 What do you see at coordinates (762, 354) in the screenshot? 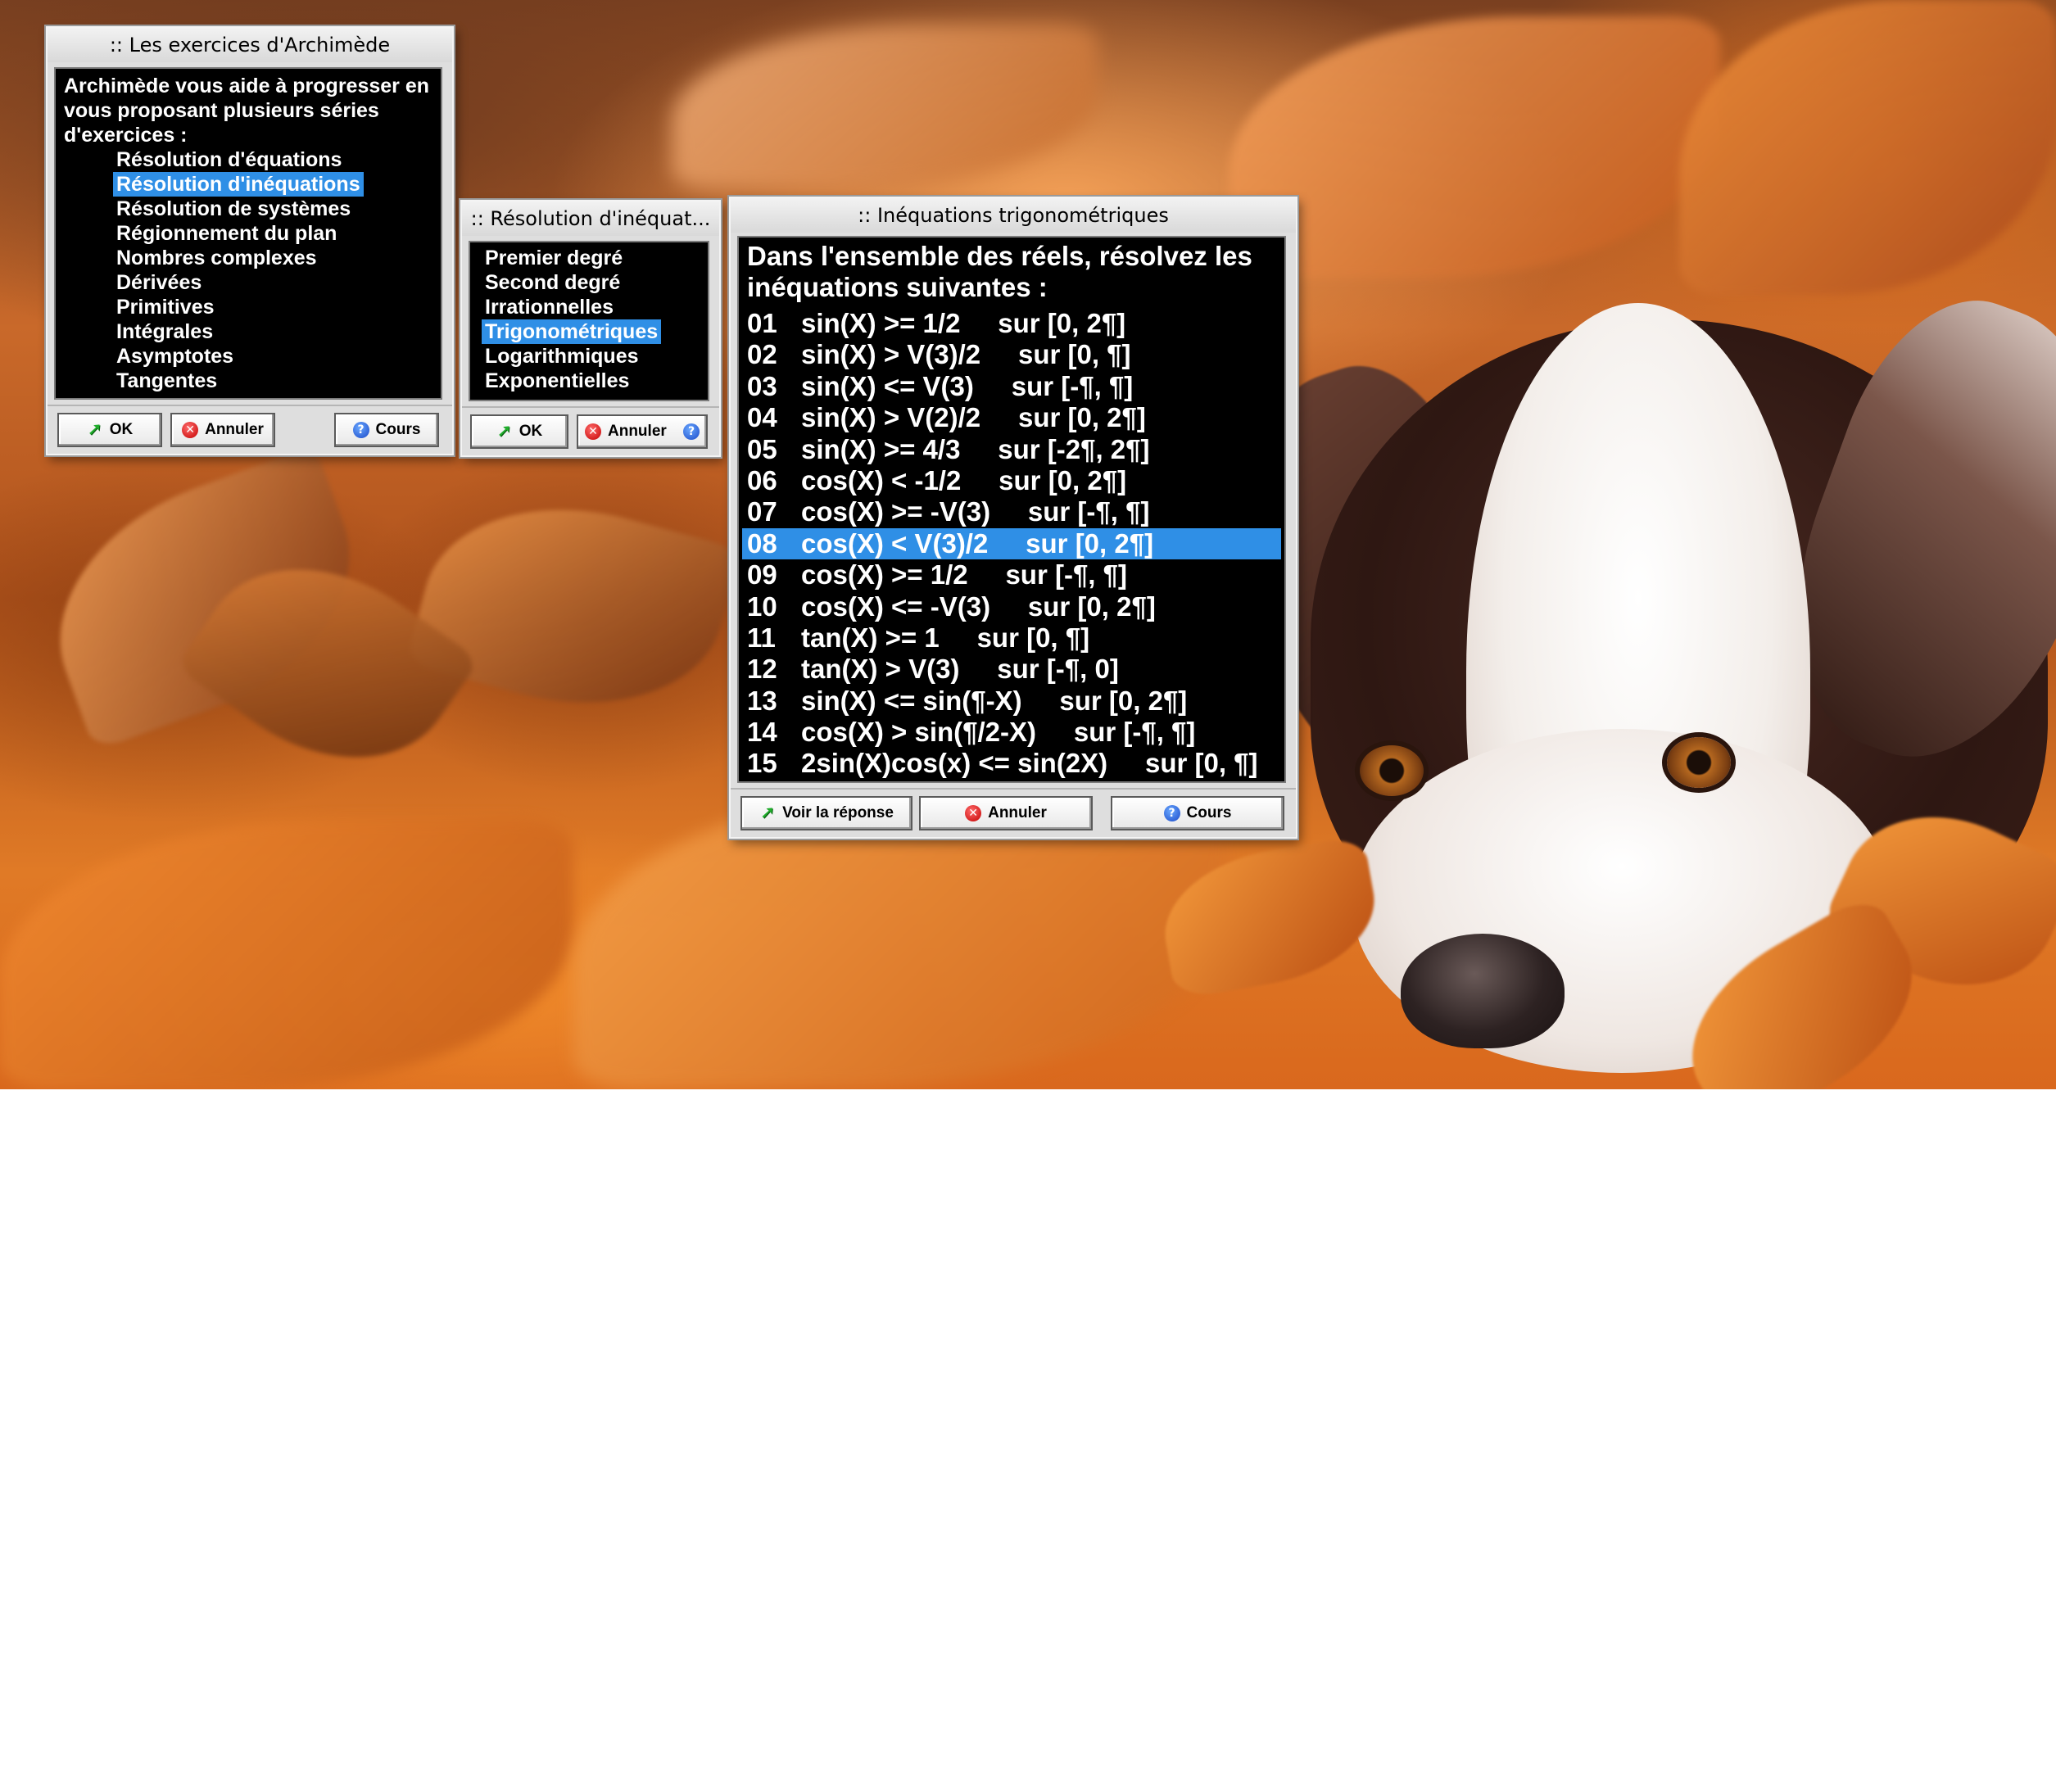
I see `exercise-number: 02` at bounding box center [762, 354].